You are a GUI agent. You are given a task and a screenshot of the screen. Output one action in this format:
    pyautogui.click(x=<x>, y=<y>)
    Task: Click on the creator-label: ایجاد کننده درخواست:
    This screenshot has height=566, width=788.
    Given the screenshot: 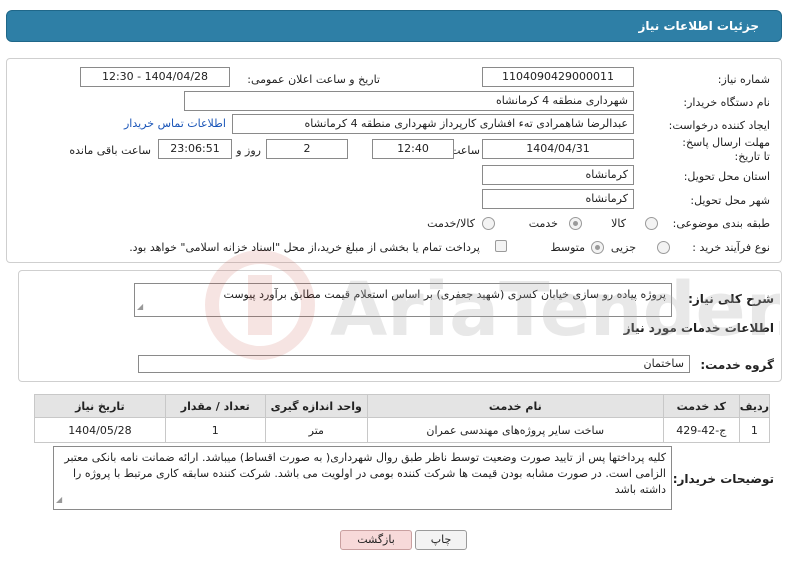 What is the action you would take?
    pyautogui.click(x=719, y=125)
    